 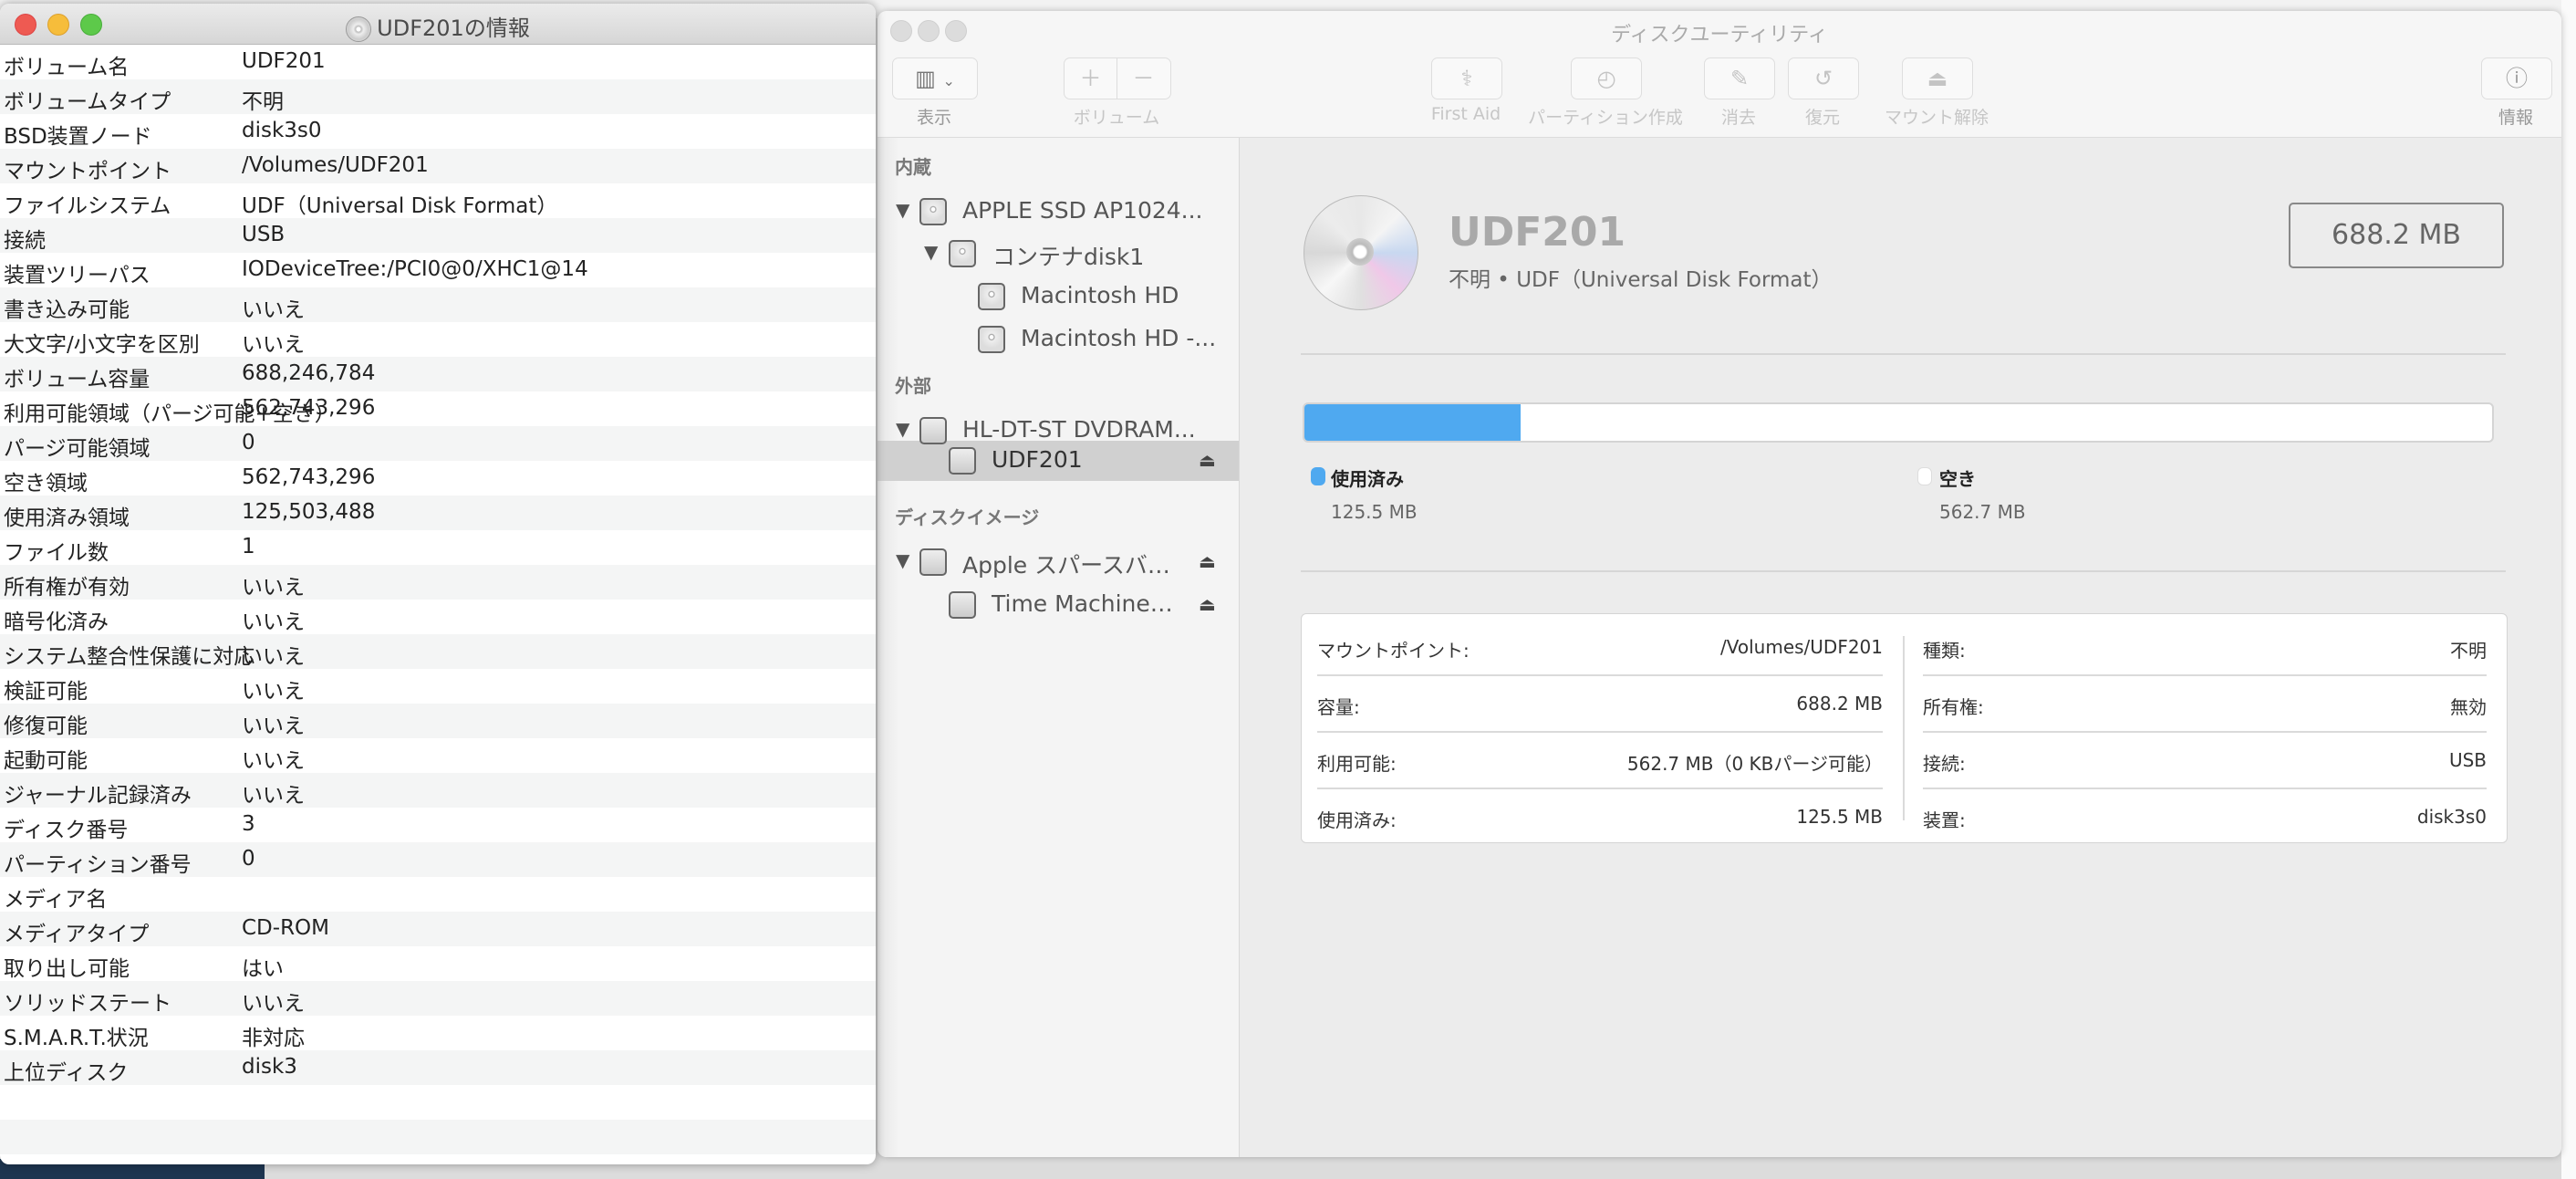 What do you see at coordinates (359, 29) in the screenshot?
I see `cd-icon` at bounding box center [359, 29].